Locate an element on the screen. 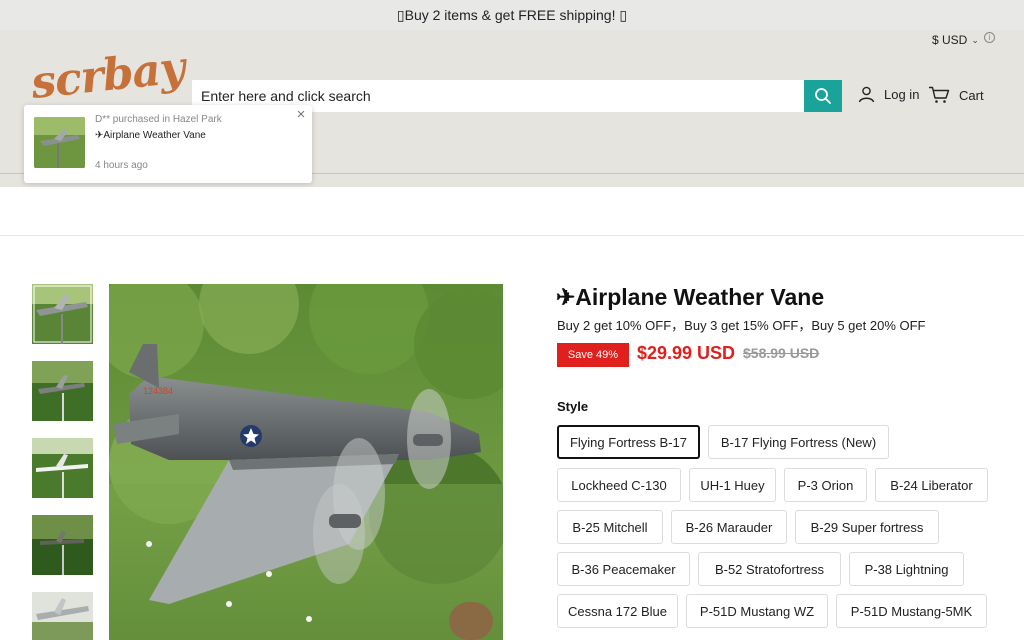 The width and height of the screenshot is (1024, 640). compare-price: $58.99 USD is located at coordinates (781, 353).